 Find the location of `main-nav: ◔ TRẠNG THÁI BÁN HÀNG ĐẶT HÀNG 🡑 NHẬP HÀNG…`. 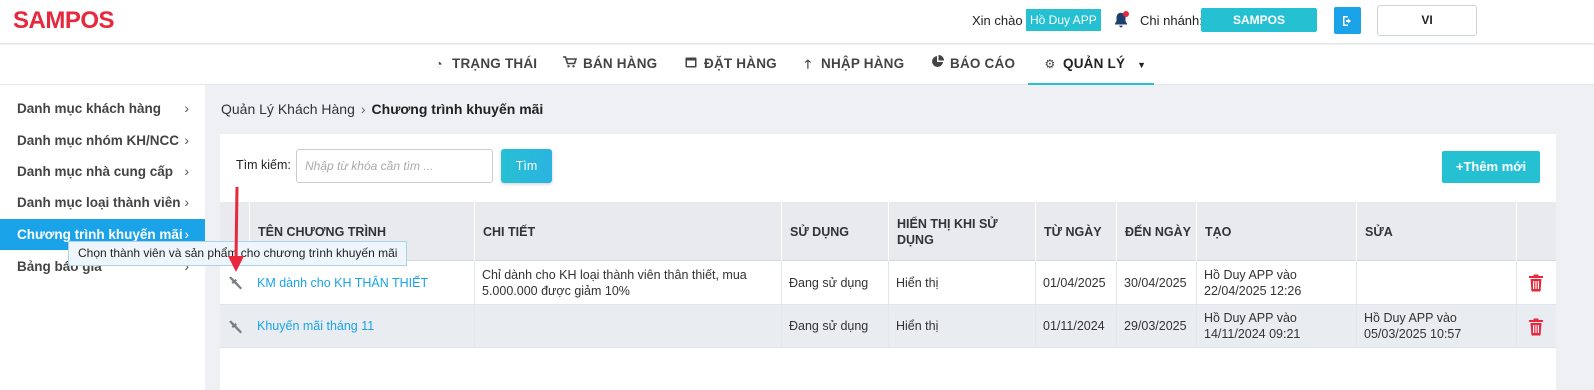

main-nav: ◔ TRẠNG THÁI BÁN HÀNG ĐẶT HÀNG 🡑 NHẬP HÀNG… is located at coordinates (797, 65).